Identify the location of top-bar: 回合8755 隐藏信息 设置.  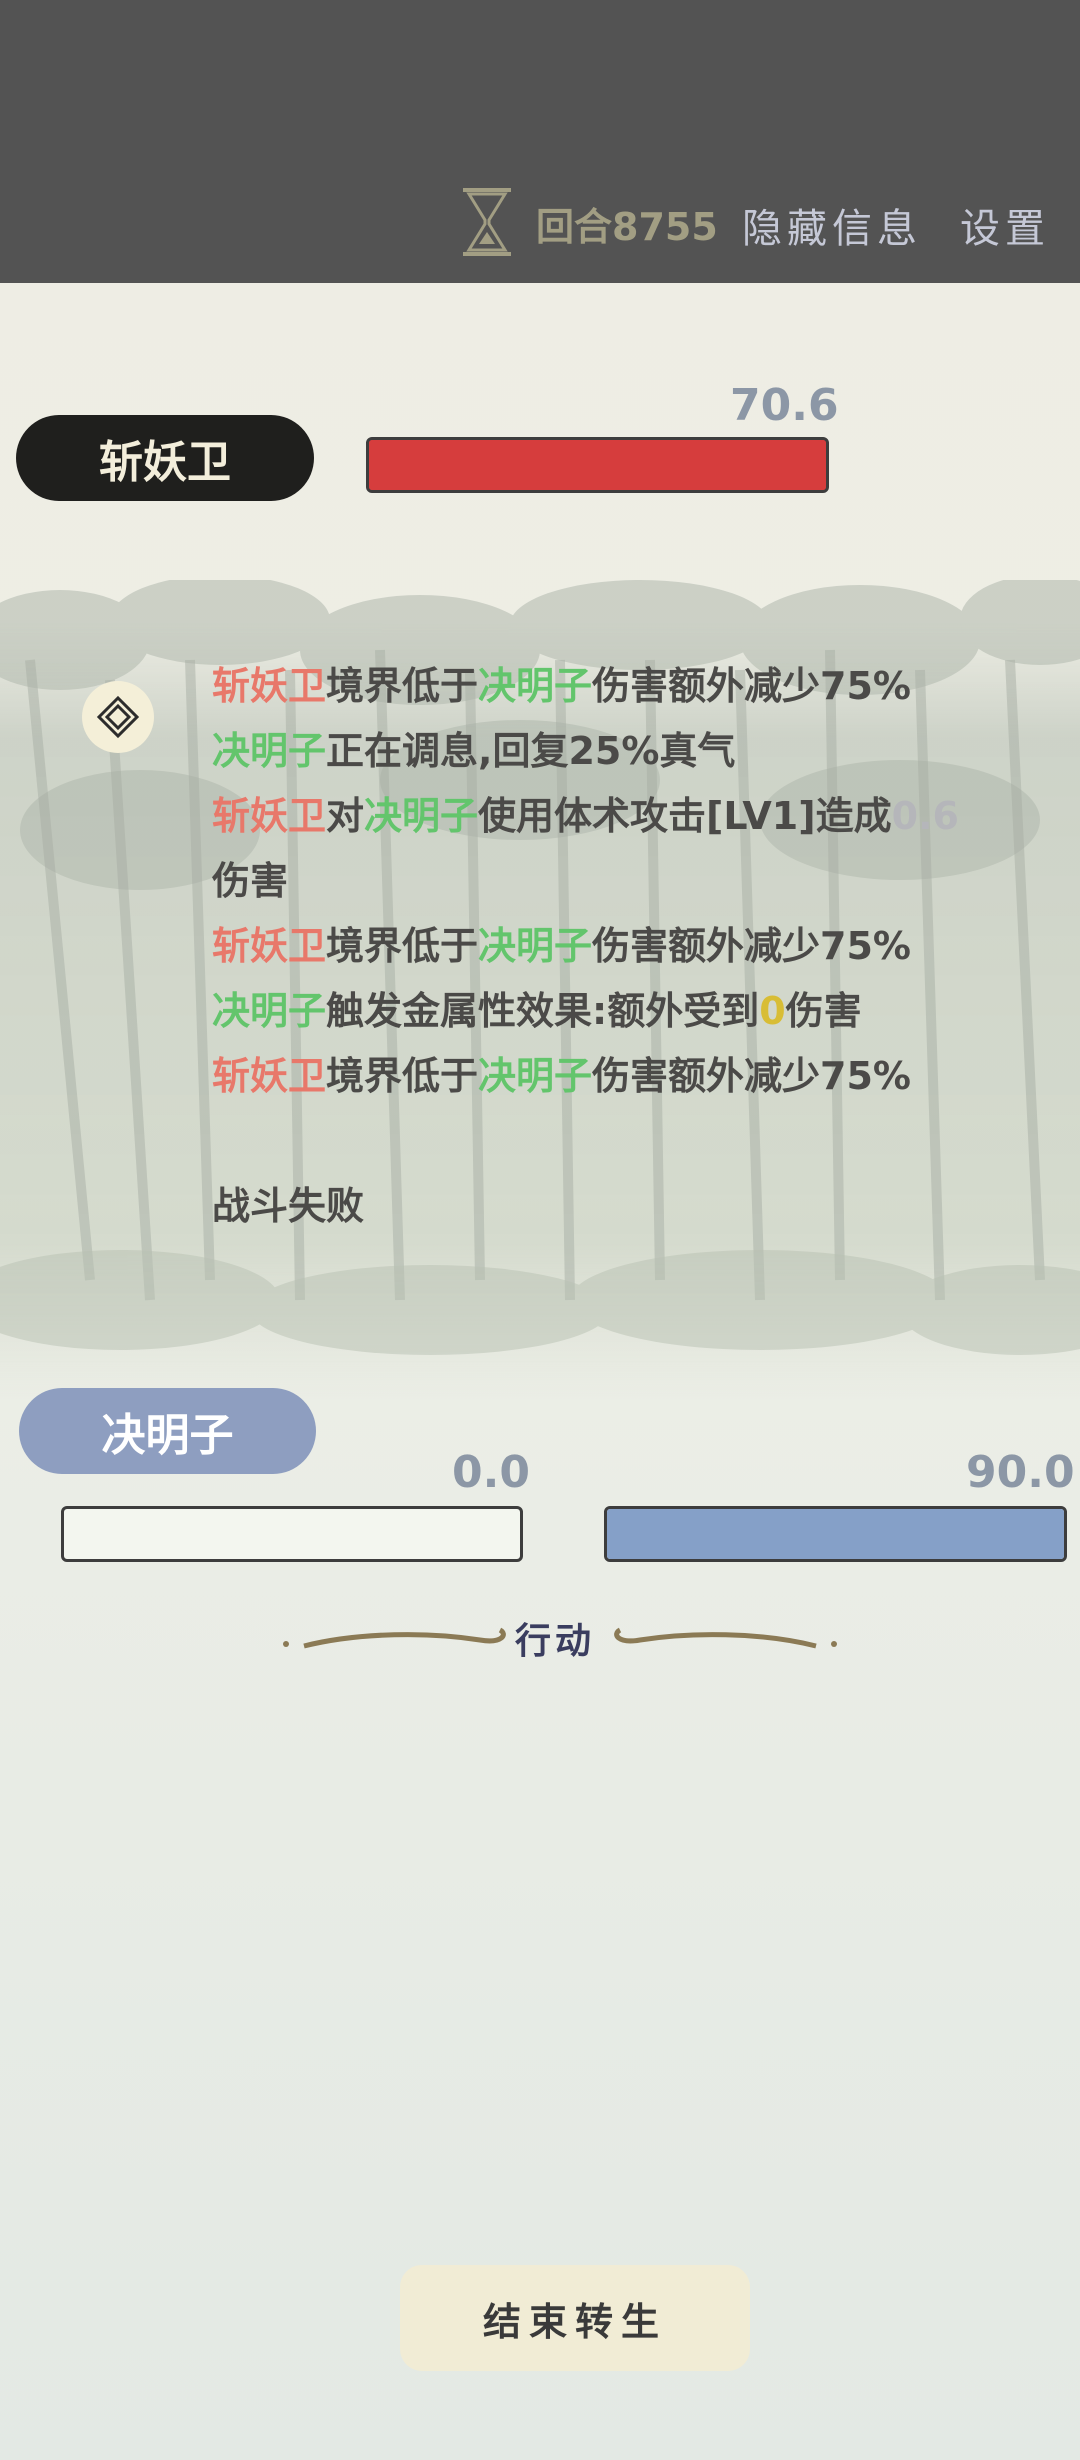
(540, 141).